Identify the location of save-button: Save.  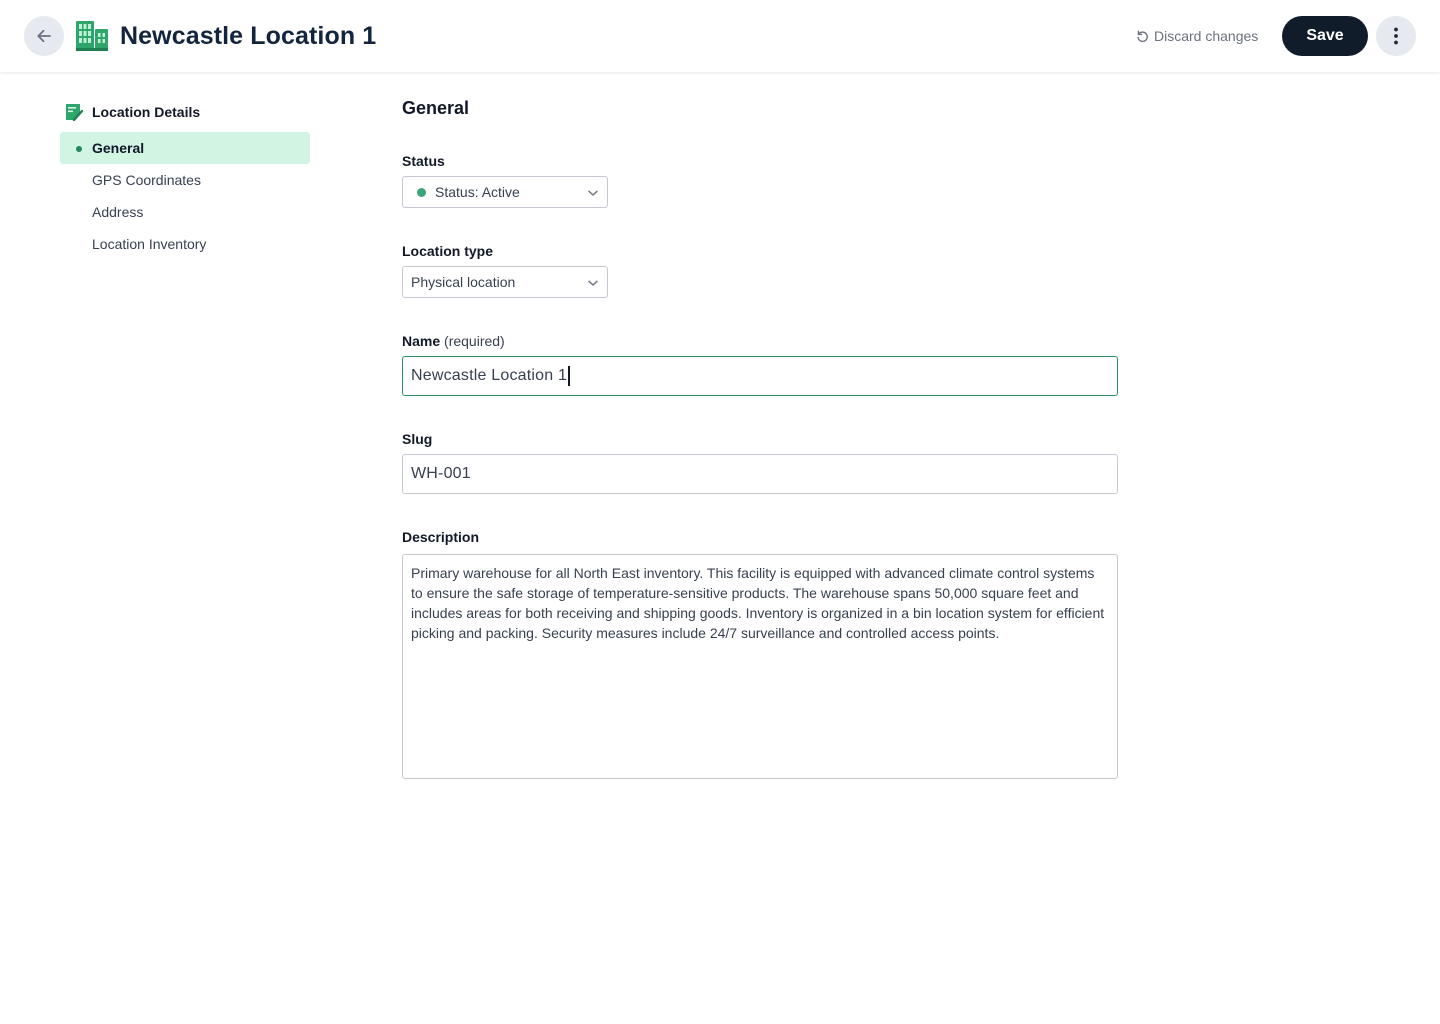
(1325, 36).